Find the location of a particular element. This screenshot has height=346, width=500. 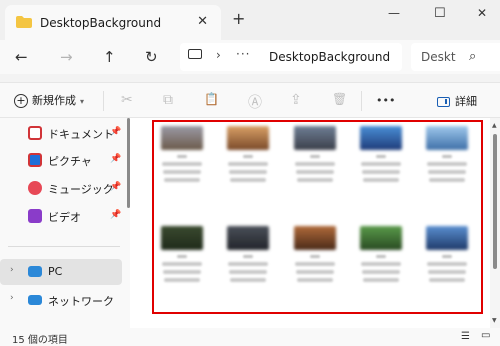

sidebar-item-music: ミュージック 📌 is located at coordinates (61, 188).